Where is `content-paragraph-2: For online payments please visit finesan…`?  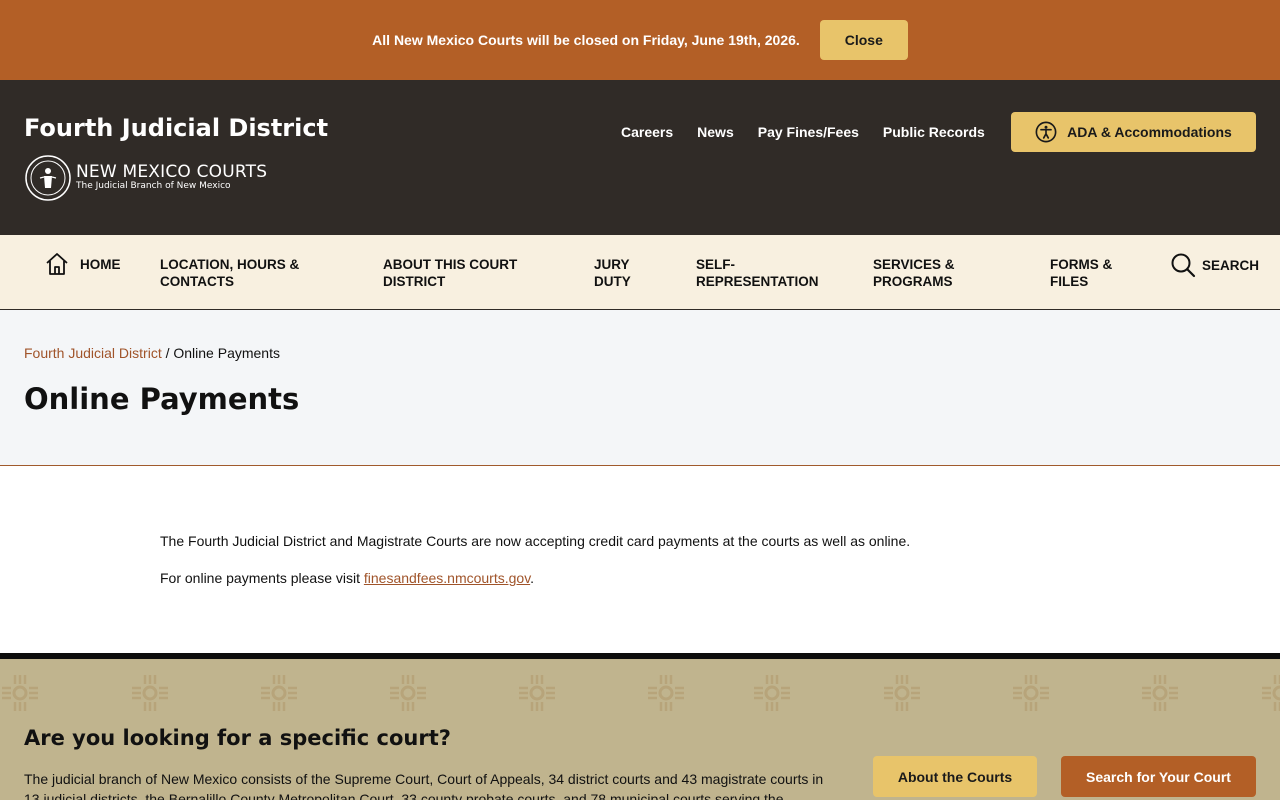
content-paragraph-2: For online payments please visit finesan… is located at coordinates (347, 578).